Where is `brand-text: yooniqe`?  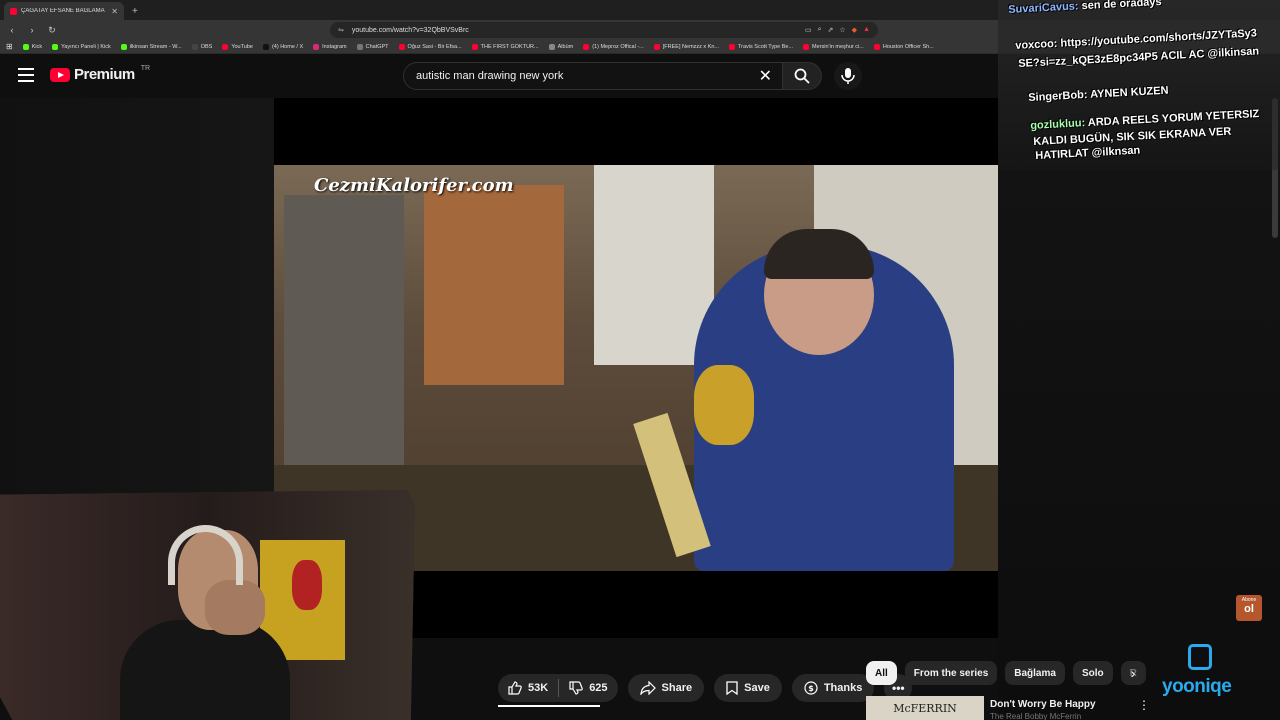
brand-text: yooniqe is located at coordinates (1197, 686).